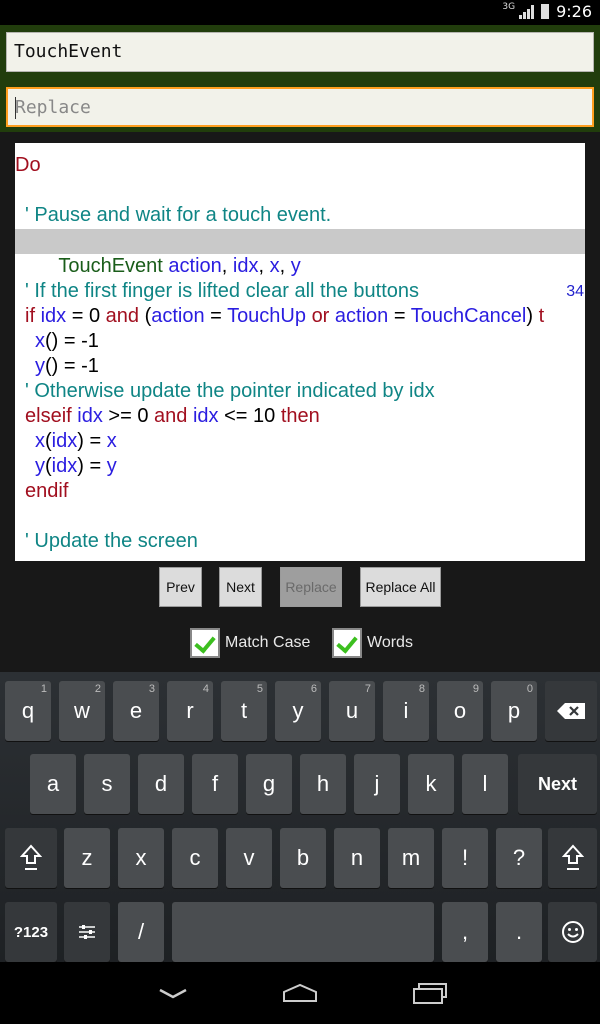  What do you see at coordinates (303, 858) in the screenshot?
I see `key-b: b` at bounding box center [303, 858].